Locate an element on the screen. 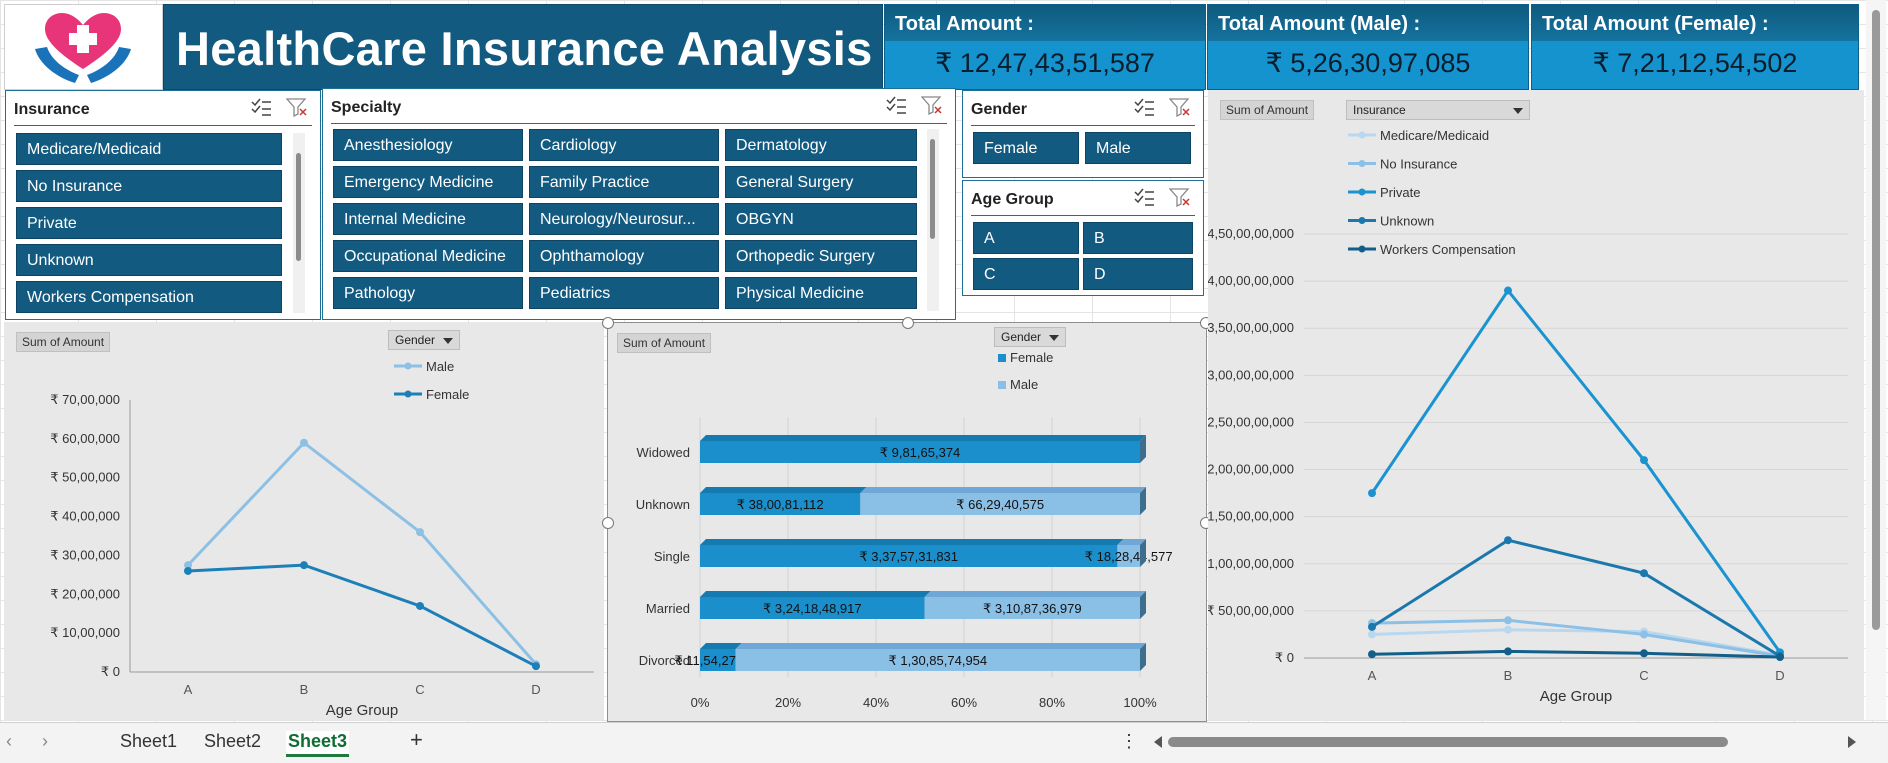  slicer-item-medicare: Medicare/Medicaid is located at coordinates (149, 149).